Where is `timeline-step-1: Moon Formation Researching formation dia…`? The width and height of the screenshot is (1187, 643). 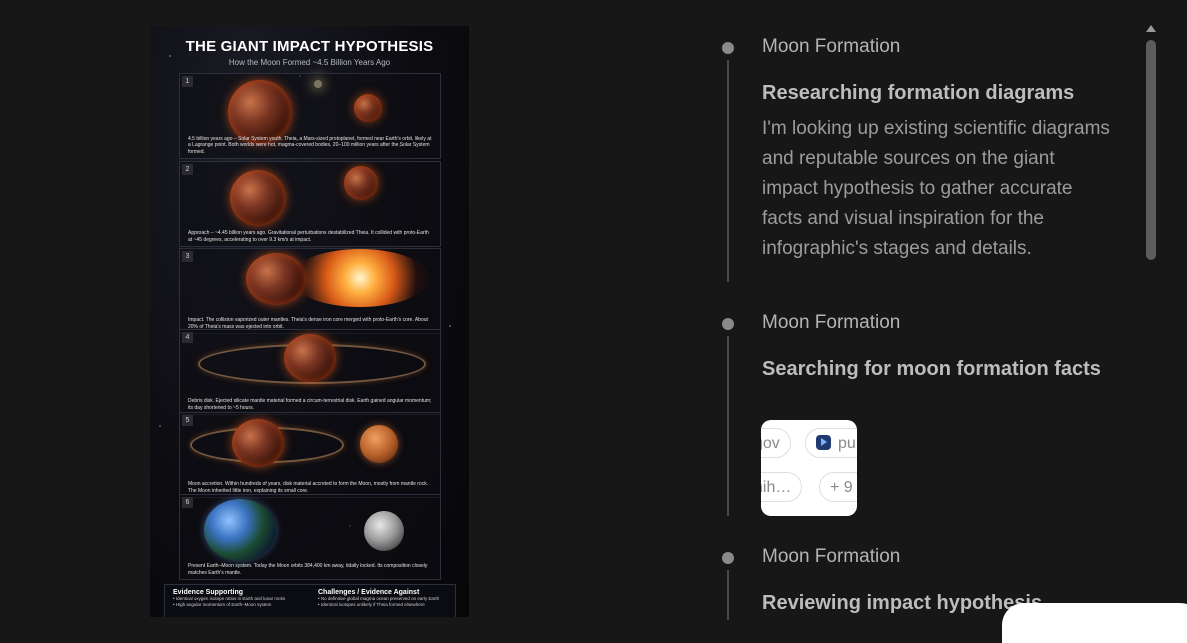
timeline-step-1: Moon Formation Researching formation dia… is located at coordinates (920, 161).